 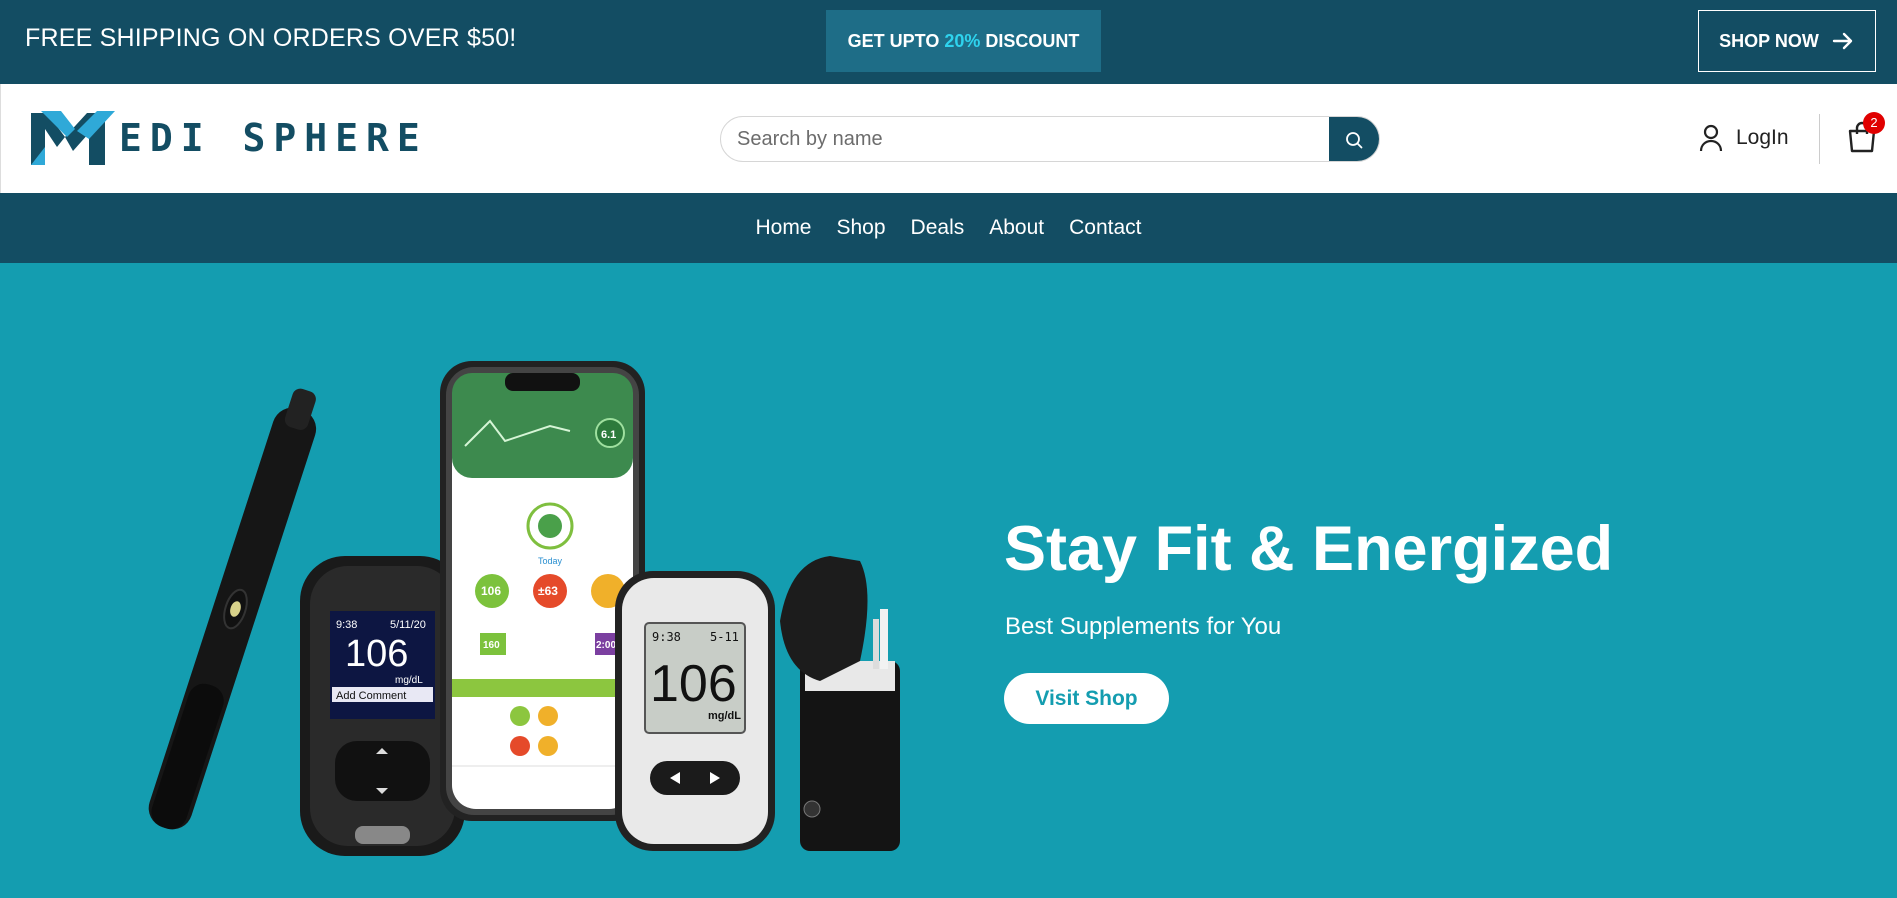 I want to click on phone-value-4: 2:00, so click(x=606, y=645).